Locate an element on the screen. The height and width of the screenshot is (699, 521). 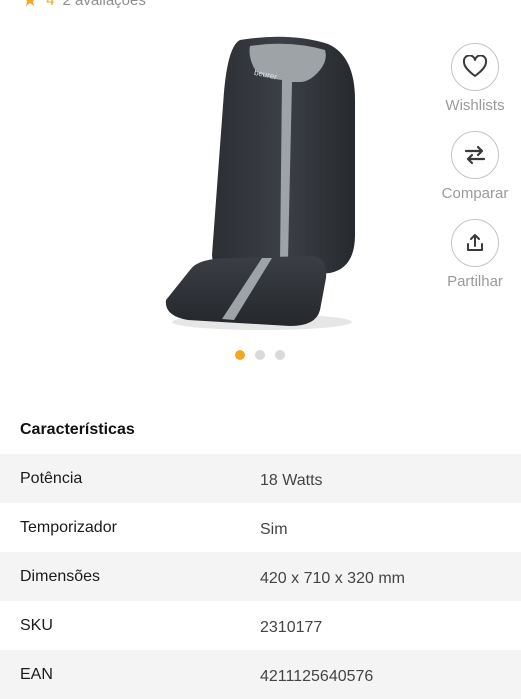
spec-row-power: Potência 18 Watts is located at coordinates (260, 478).